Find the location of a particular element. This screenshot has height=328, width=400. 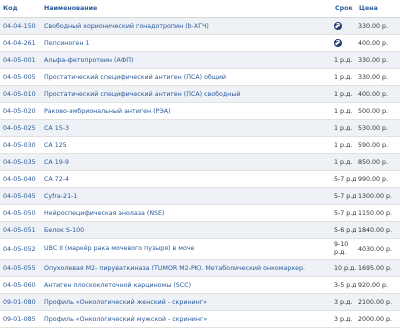

row-code: 04-05-040 is located at coordinates (20, 179).